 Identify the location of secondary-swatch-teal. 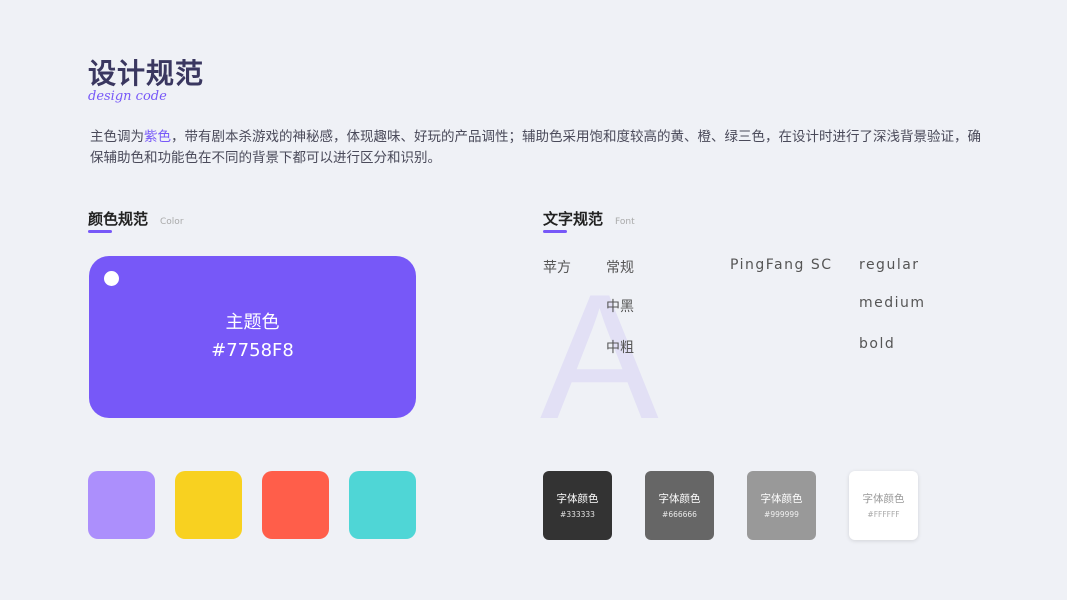
(382, 505).